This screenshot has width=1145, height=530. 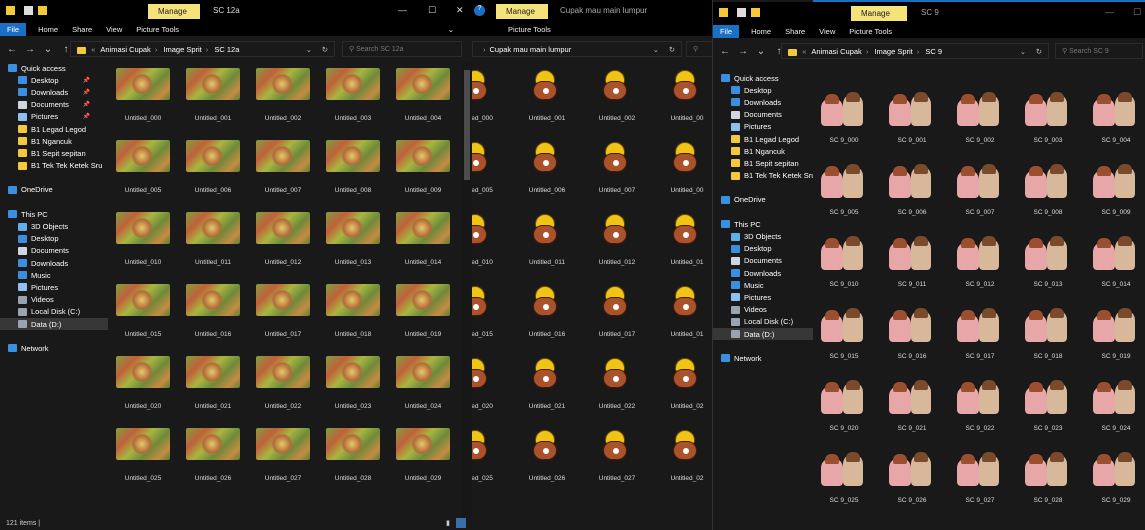 I want to click on sidebar-item: OneDrive, so click(x=763, y=200).